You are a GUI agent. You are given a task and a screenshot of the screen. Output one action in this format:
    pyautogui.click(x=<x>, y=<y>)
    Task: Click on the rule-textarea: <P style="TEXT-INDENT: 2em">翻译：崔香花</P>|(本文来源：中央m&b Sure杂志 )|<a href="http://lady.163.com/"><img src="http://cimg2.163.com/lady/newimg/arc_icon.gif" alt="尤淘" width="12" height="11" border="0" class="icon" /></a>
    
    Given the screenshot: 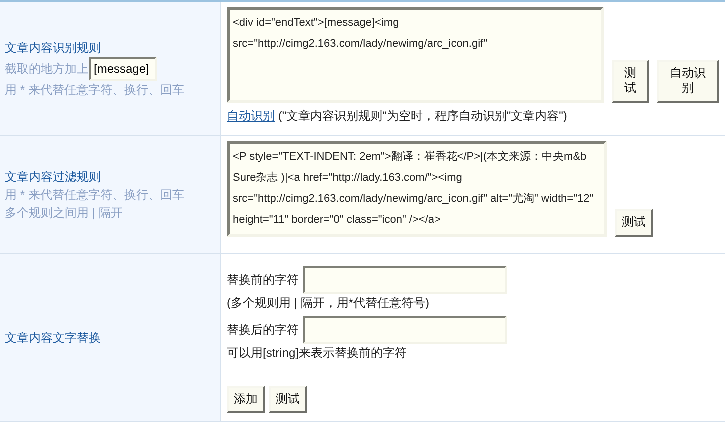 What is the action you would take?
    pyautogui.click(x=417, y=189)
    